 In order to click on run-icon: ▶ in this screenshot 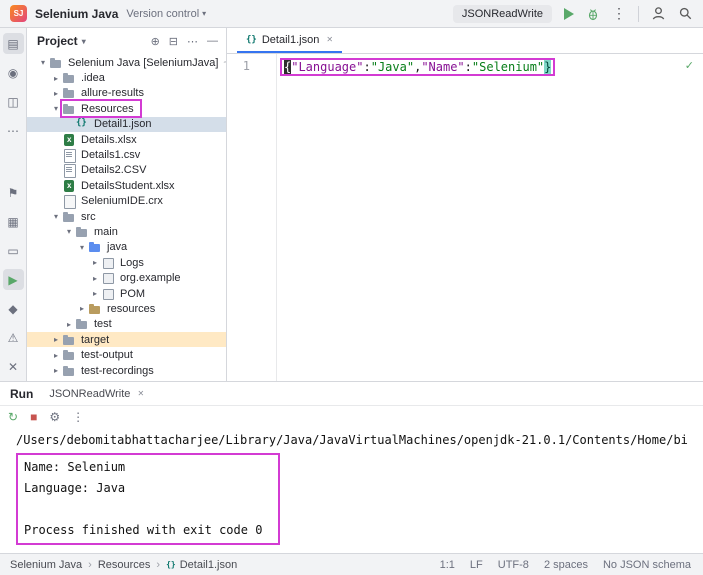, I will do `click(13, 279)`.